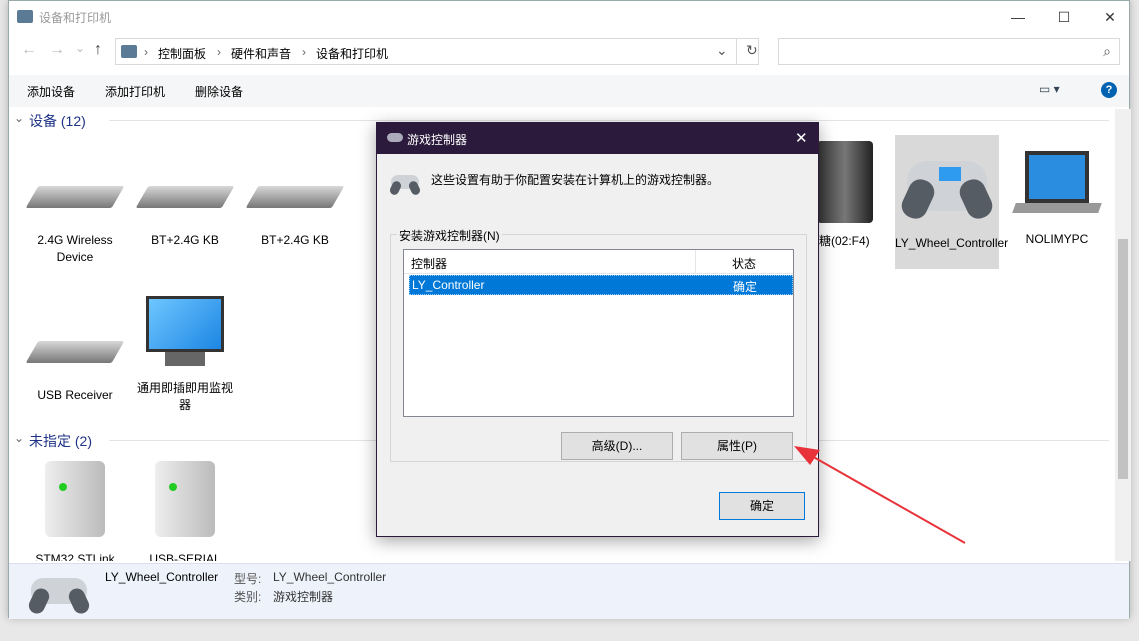  I want to click on forward-button: →, so click(57, 50).